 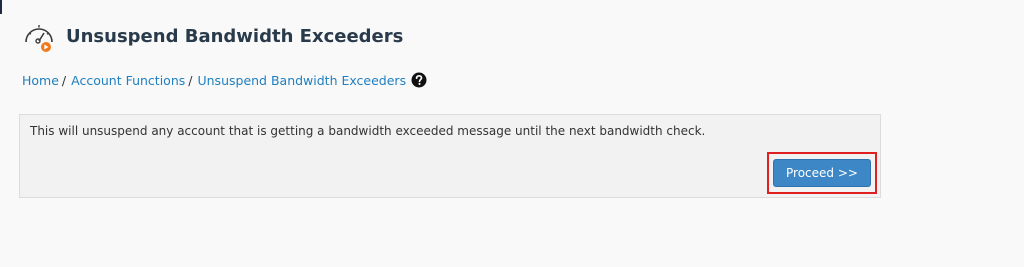 I want to click on help-circle-icon, so click(x=419, y=80).